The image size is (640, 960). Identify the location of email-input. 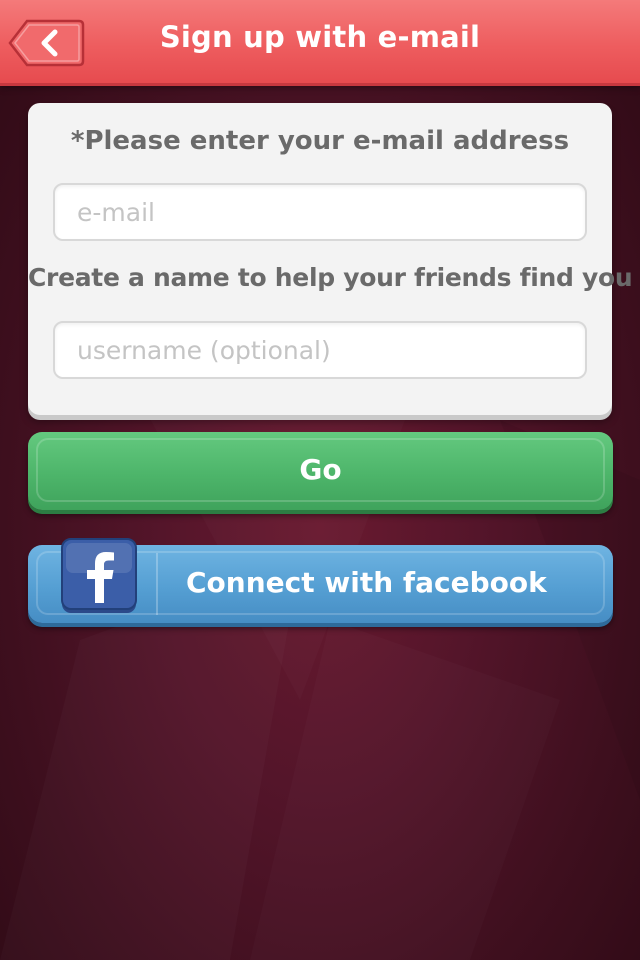
(322, 212).